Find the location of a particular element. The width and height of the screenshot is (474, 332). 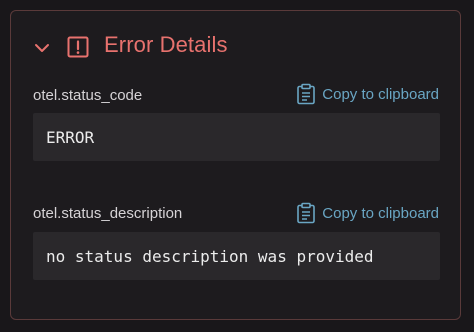

attribute-value-box: ERROR is located at coordinates (236, 137).